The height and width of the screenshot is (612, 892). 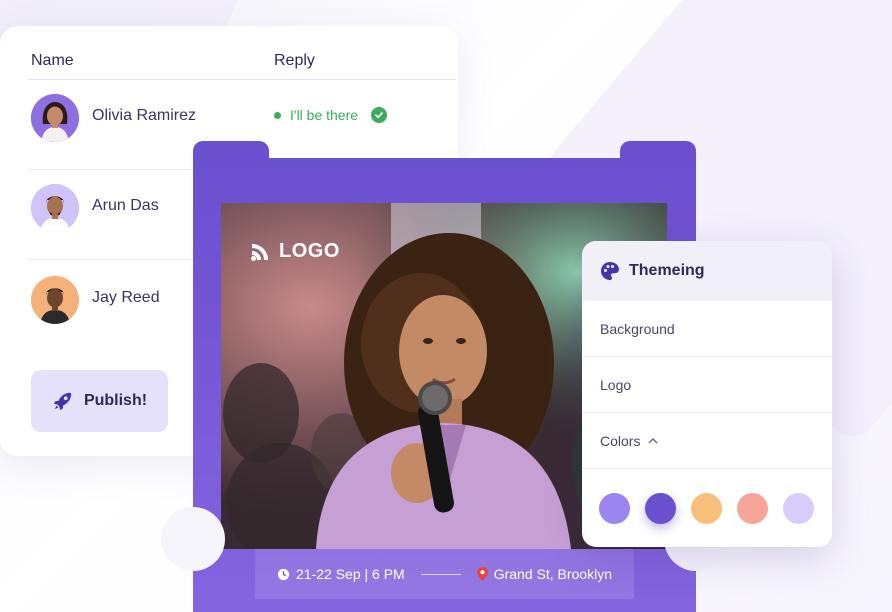 What do you see at coordinates (620, 440) in the screenshot?
I see `theme-item-label: Colors` at bounding box center [620, 440].